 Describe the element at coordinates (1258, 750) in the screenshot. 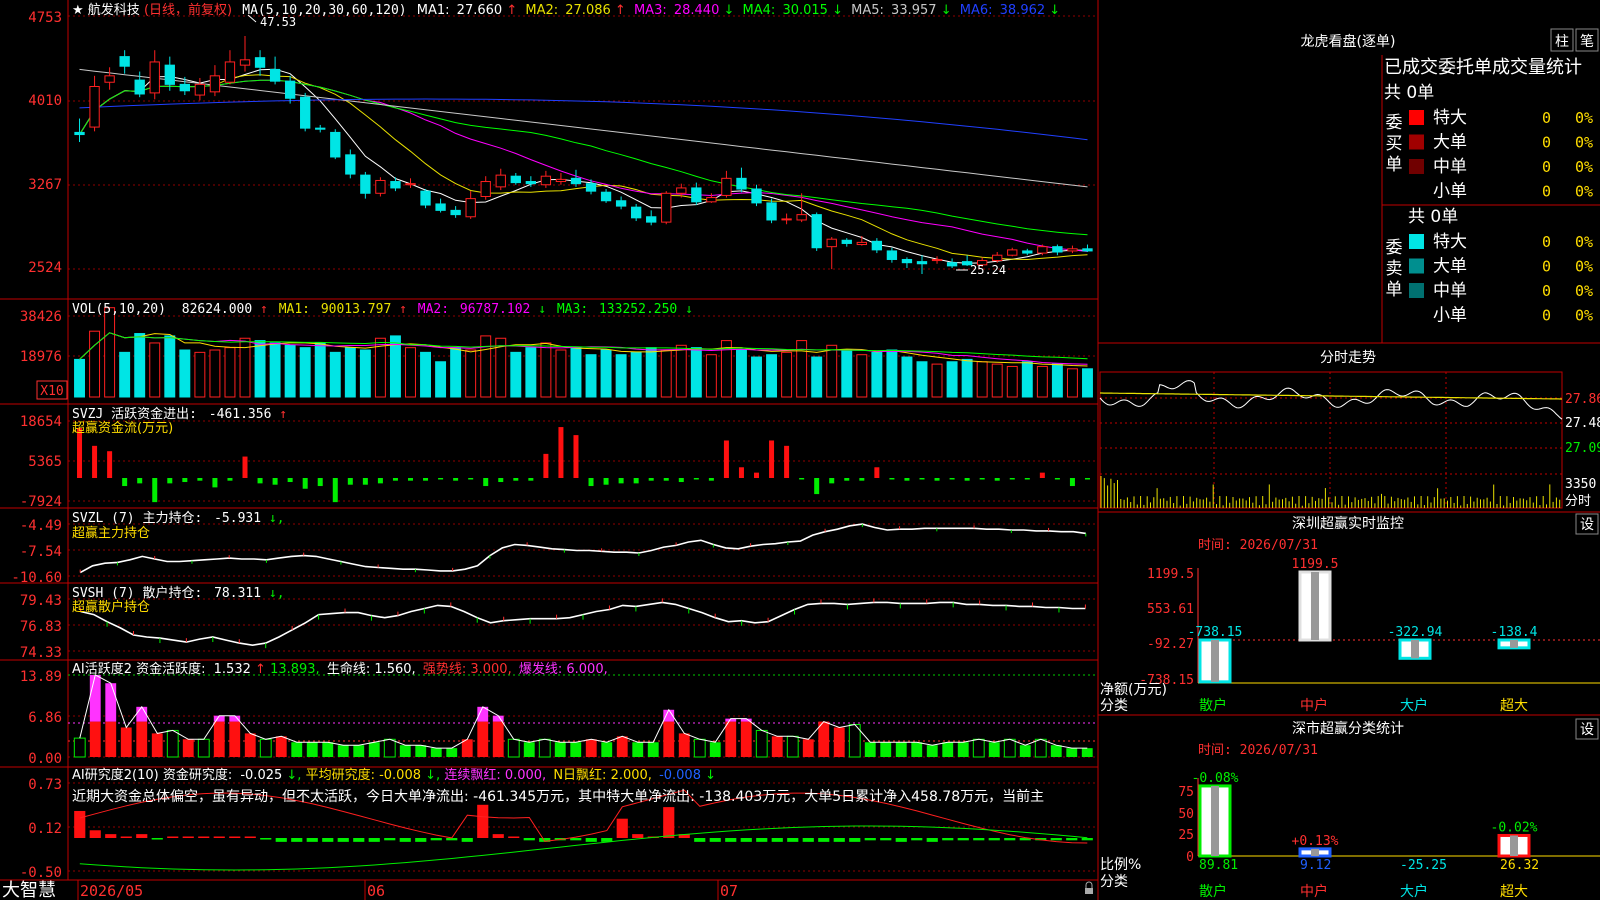

I see `classify-time: 时间: 2026/07/31` at that location.